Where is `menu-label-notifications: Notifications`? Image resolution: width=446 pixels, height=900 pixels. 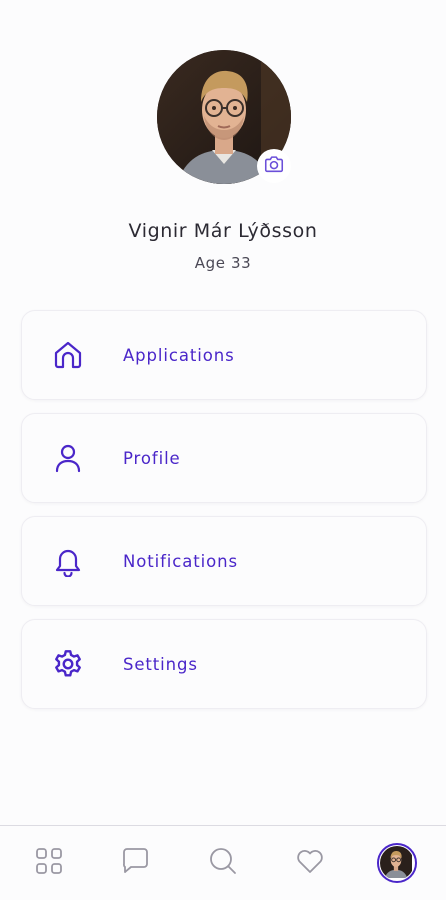
menu-label-notifications: Notifications is located at coordinates (180, 561).